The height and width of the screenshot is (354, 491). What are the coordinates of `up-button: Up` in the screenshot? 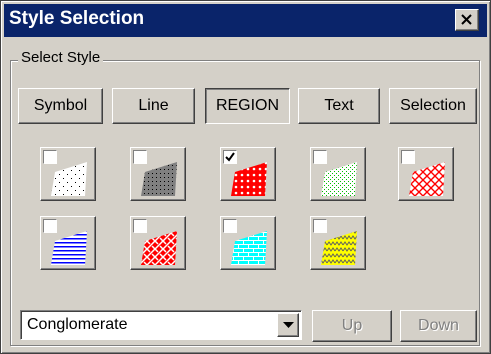 It's located at (352, 326).